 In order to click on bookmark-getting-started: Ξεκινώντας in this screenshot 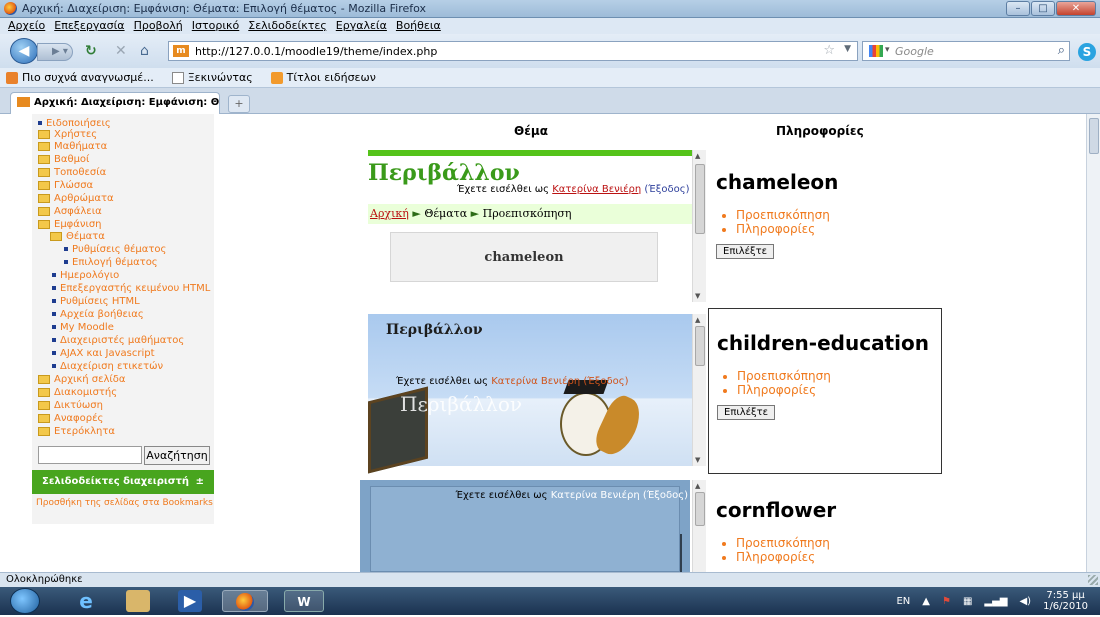, I will do `click(212, 77)`.